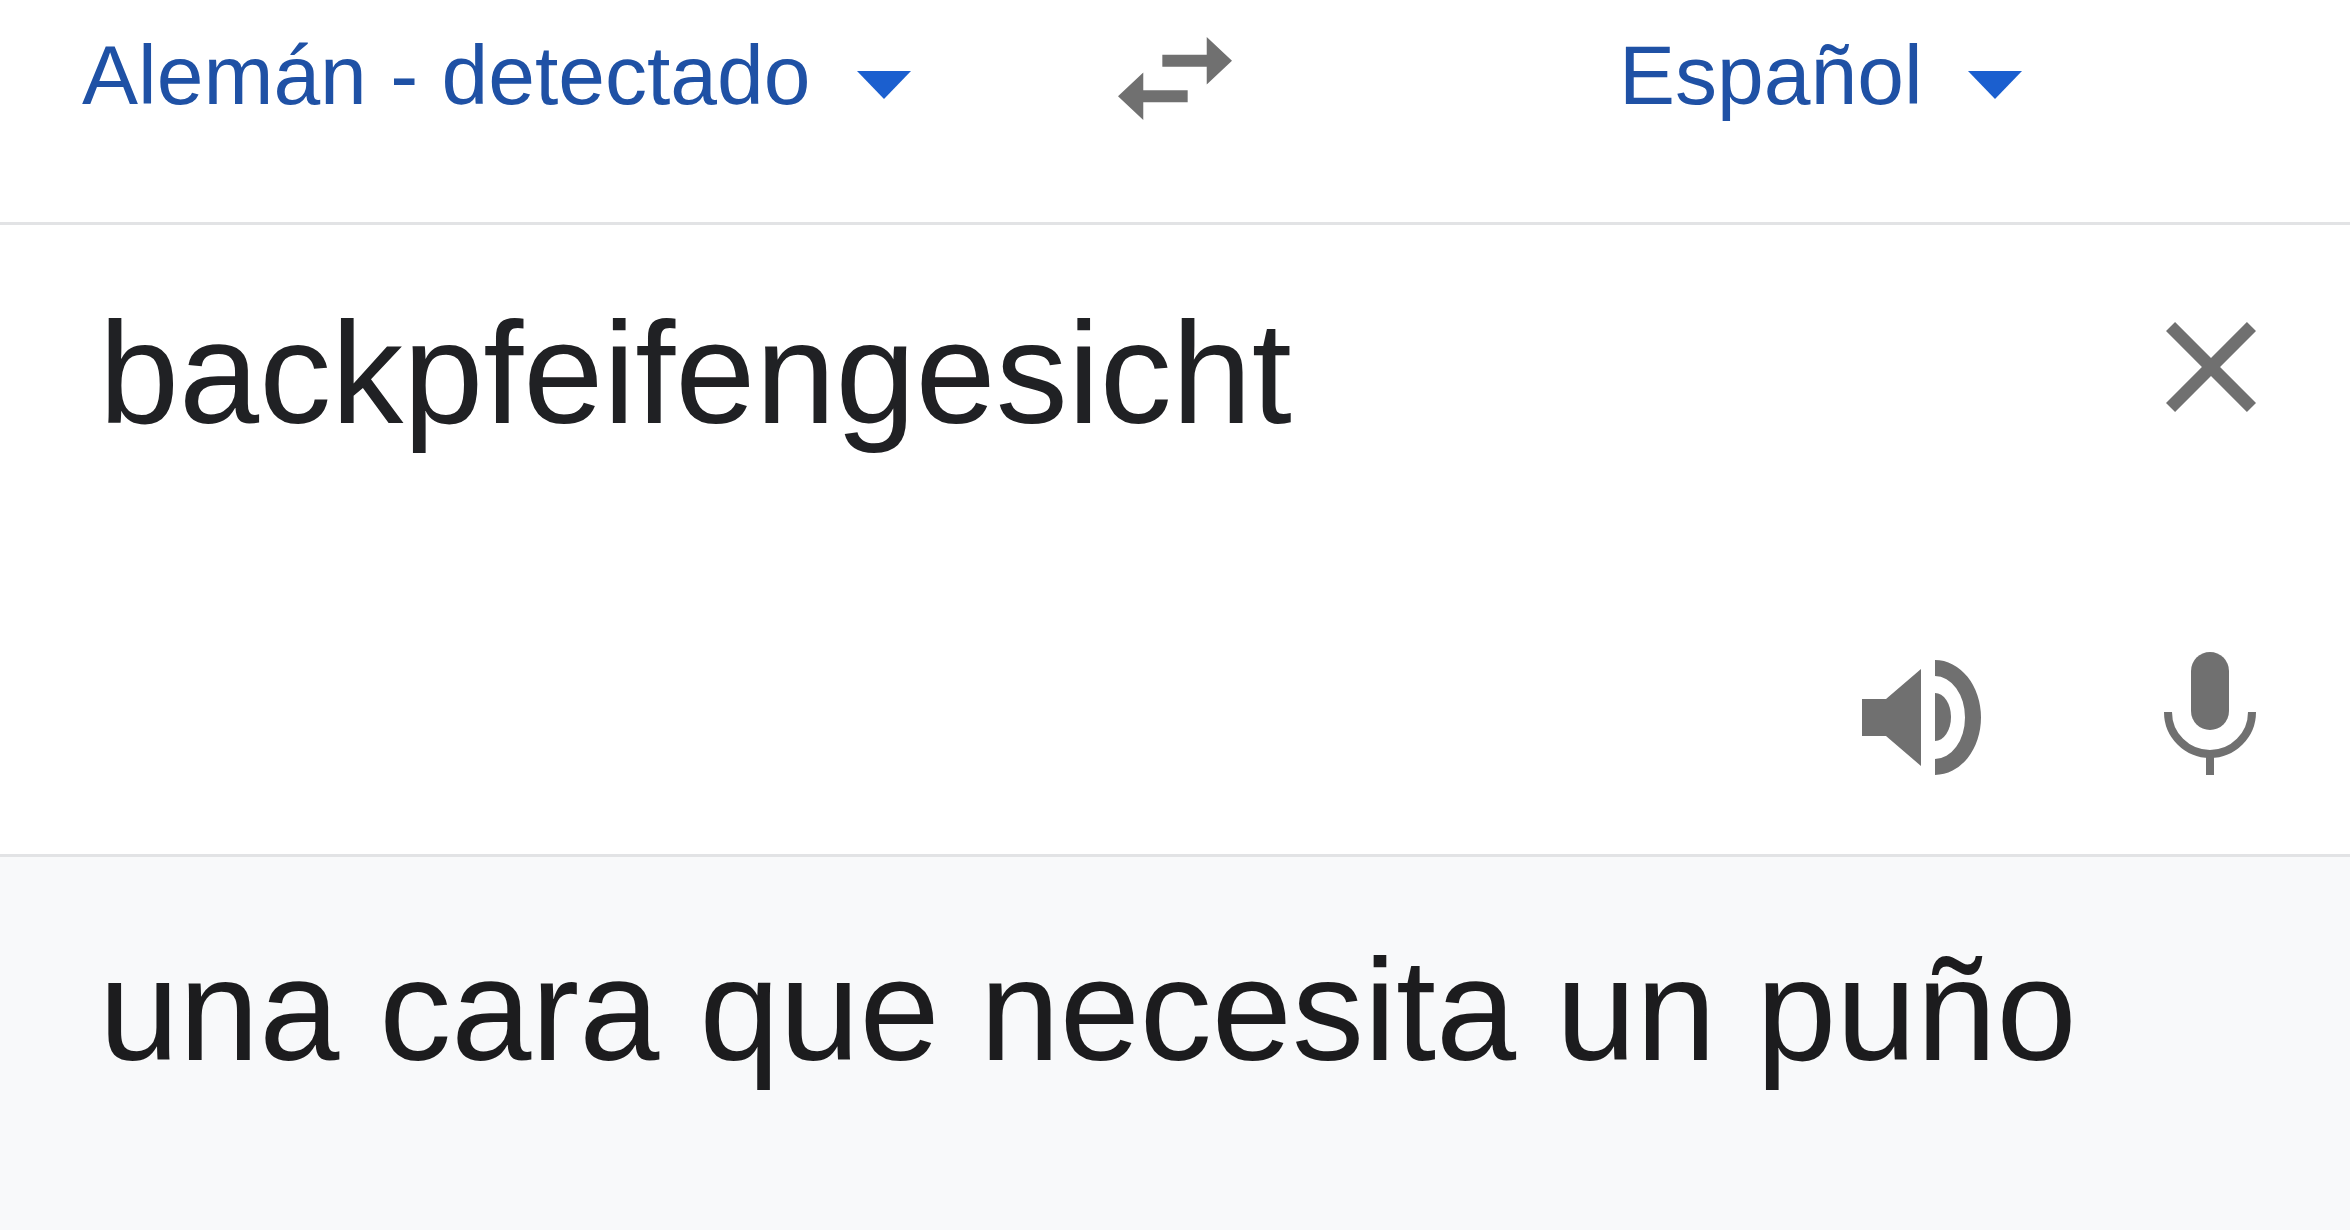 The width and height of the screenshot is (2350, 1230). What do you see at coordinates (1820, 75) in the screenshot?
I see `target-language-button: Español` at bounding box center [1820, 75].